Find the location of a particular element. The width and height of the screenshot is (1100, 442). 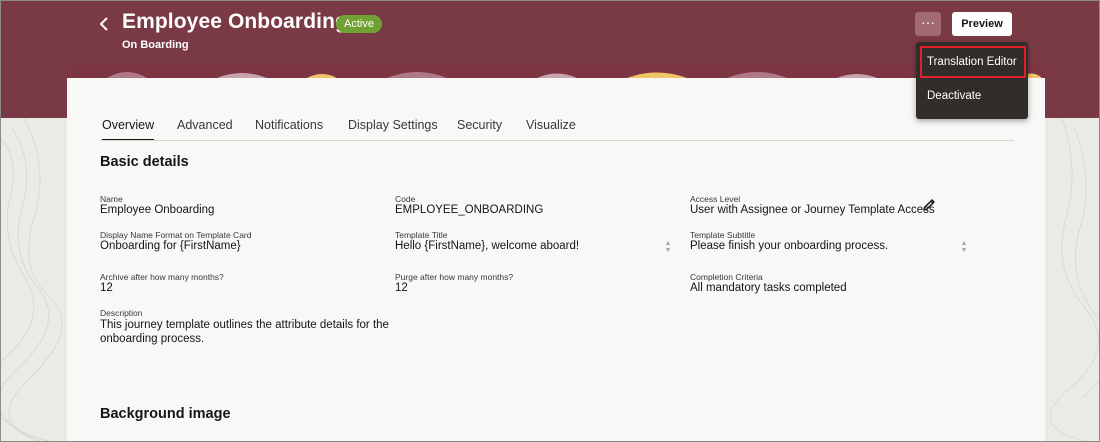

archive-after-label: Archive after how many months? is located at coordinates (162, 277).